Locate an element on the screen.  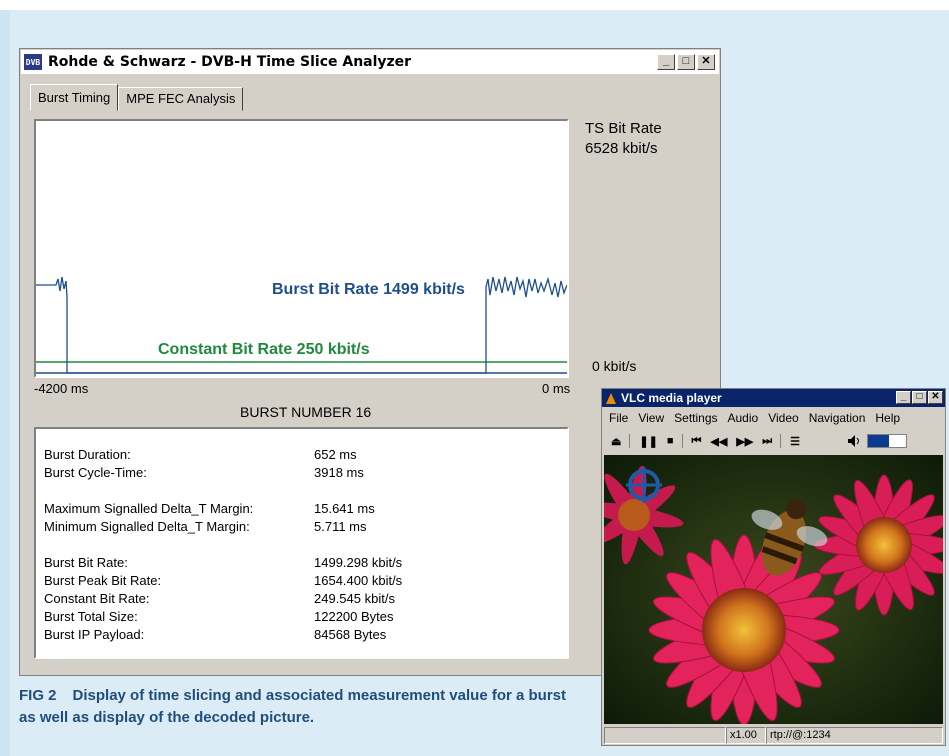
menu-navigation: Navigation is located at coordinates (837, 418).